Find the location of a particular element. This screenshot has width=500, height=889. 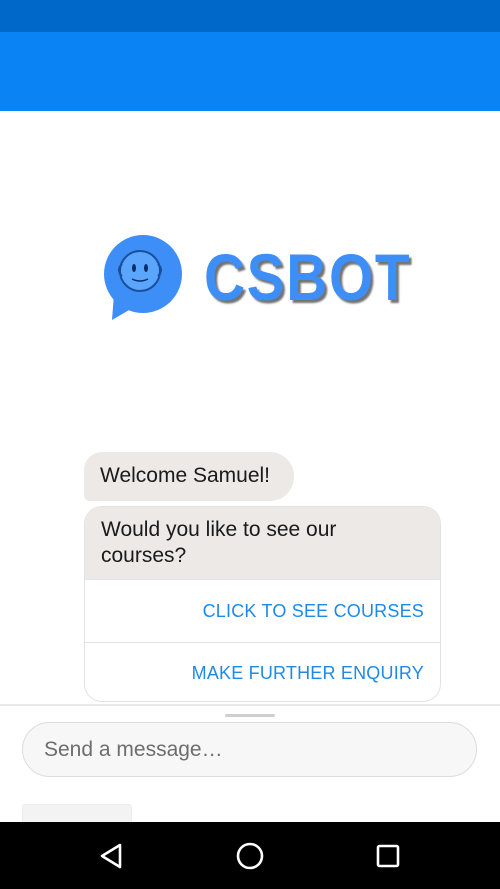

csbot-logo: CSBOT is located at coordinates (255, 279).